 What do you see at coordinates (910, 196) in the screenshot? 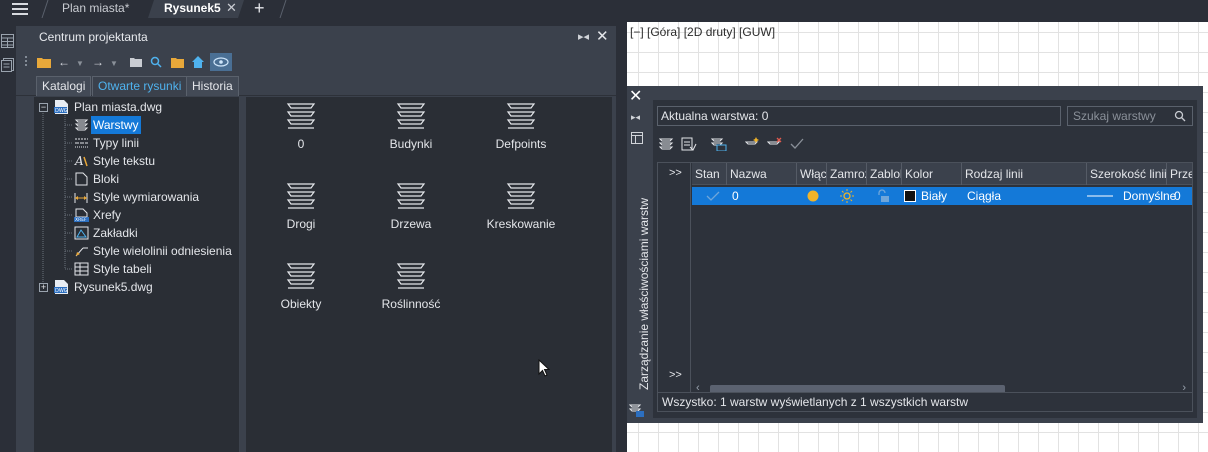
I see `color-swatch` at bounding box center [910, 196].